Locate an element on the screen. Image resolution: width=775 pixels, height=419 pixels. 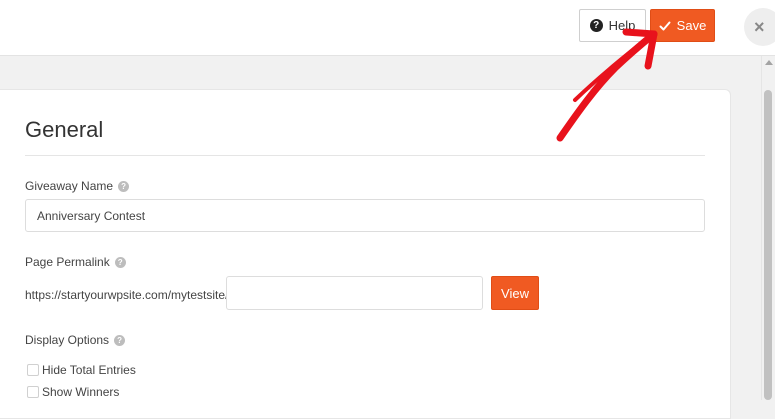
close-button: × is located at coordinates (759, 27).